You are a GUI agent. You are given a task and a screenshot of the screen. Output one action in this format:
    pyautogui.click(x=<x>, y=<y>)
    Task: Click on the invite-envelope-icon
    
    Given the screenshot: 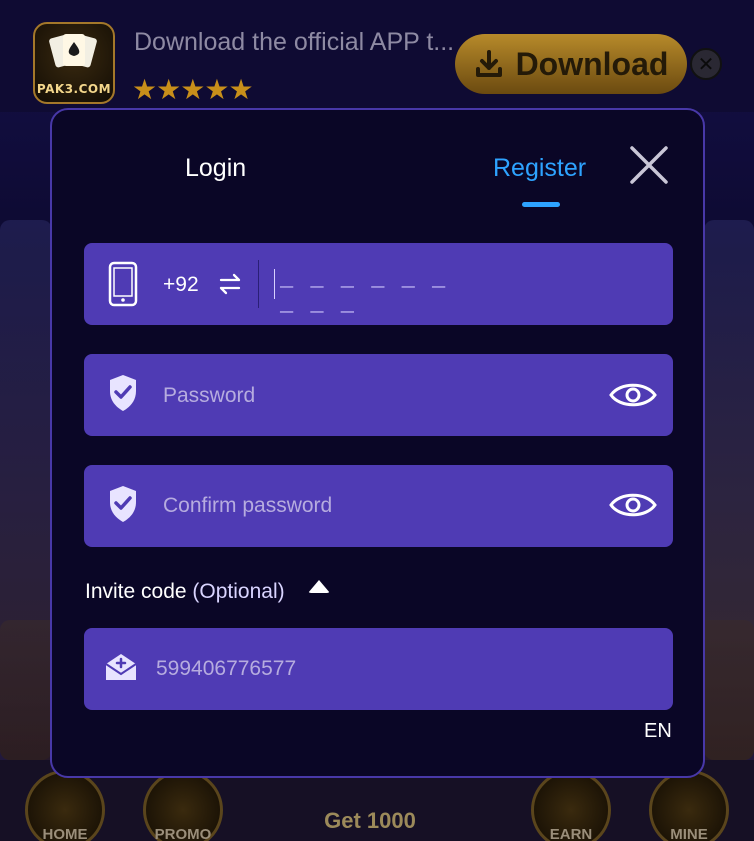 What is the action you would take?
    pyautogui.click(x=121, y=667)
    